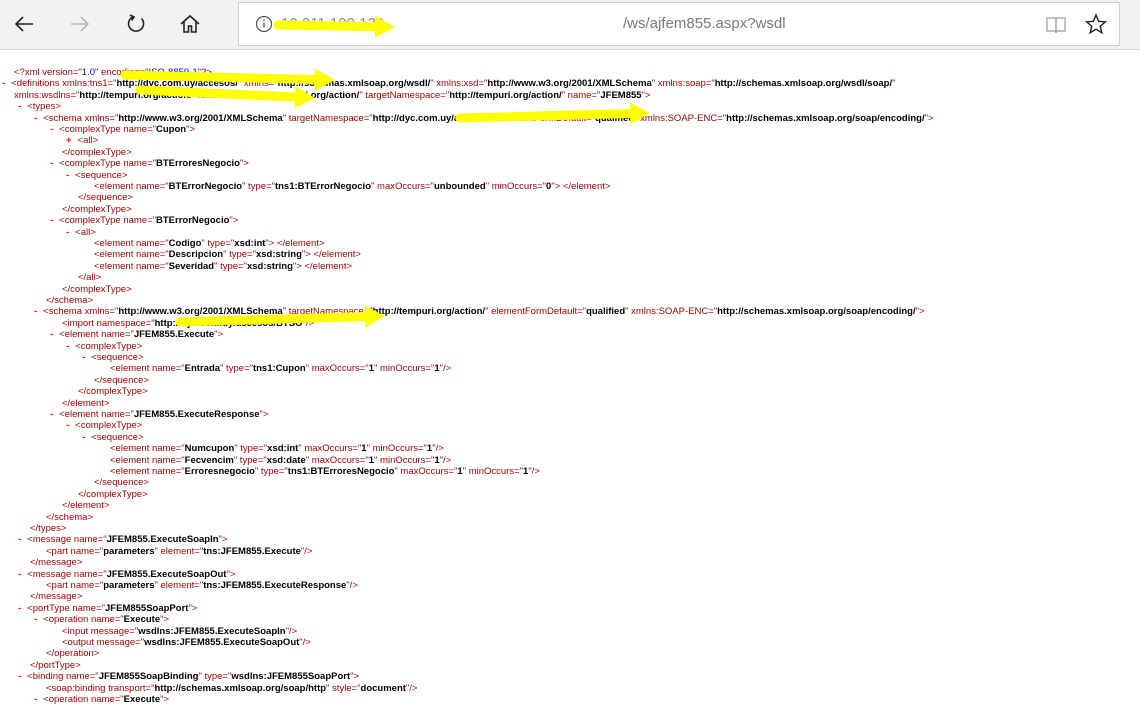  I want to click on xml-attr-value: xsd:date, so click(286, 460).